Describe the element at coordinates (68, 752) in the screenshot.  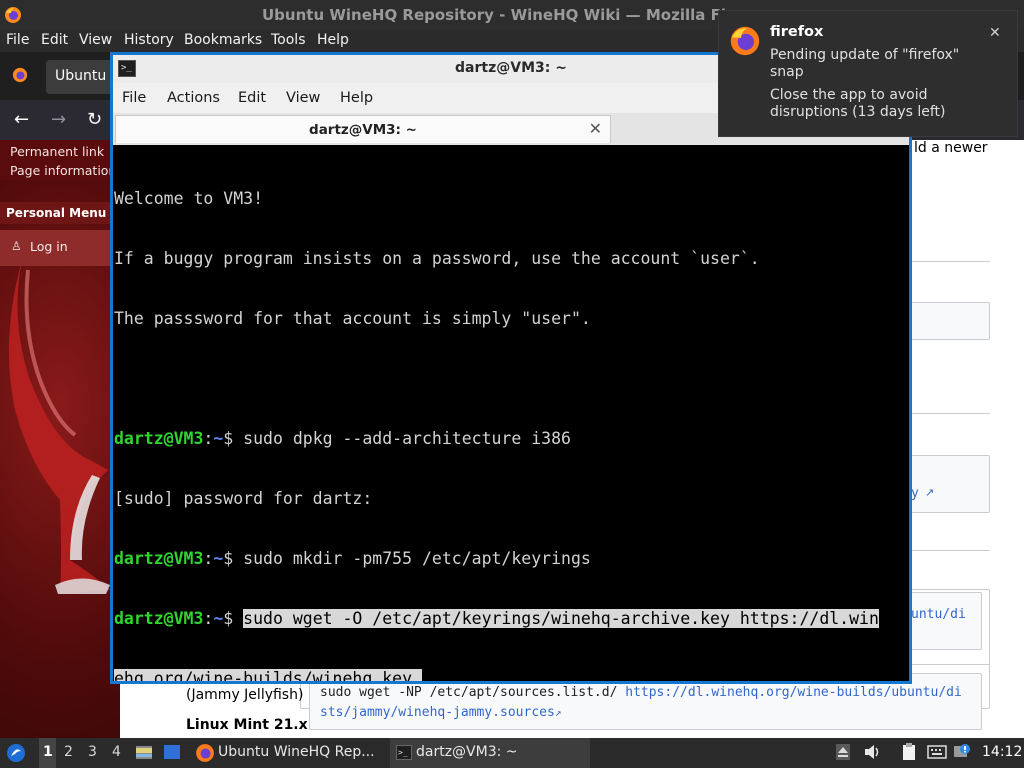
I see `workspace-2: 2` at that location.